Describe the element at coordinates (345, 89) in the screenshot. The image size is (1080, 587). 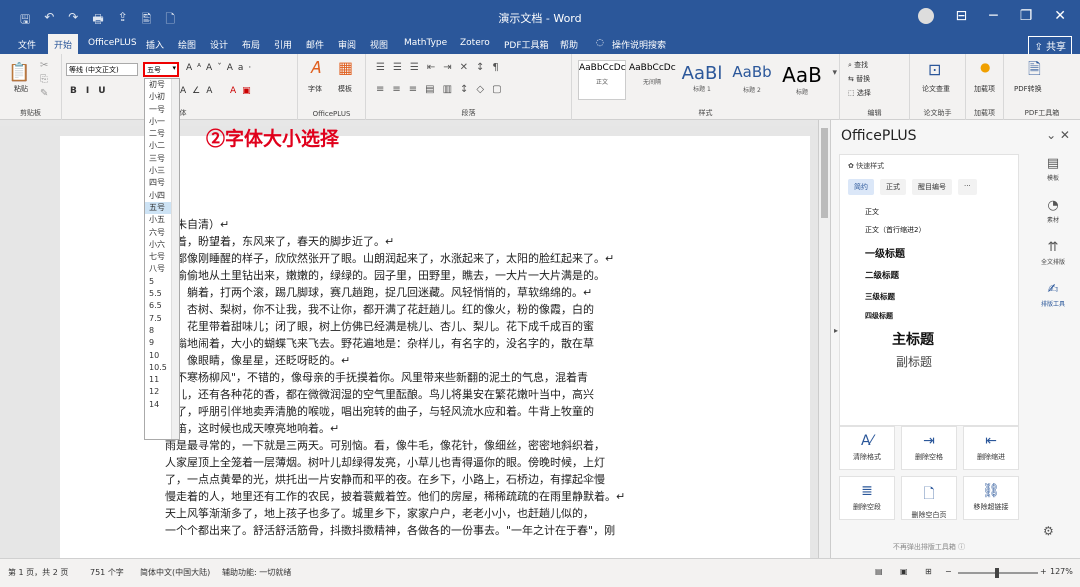
I see `officeplus-template-button: 模板` at that location.